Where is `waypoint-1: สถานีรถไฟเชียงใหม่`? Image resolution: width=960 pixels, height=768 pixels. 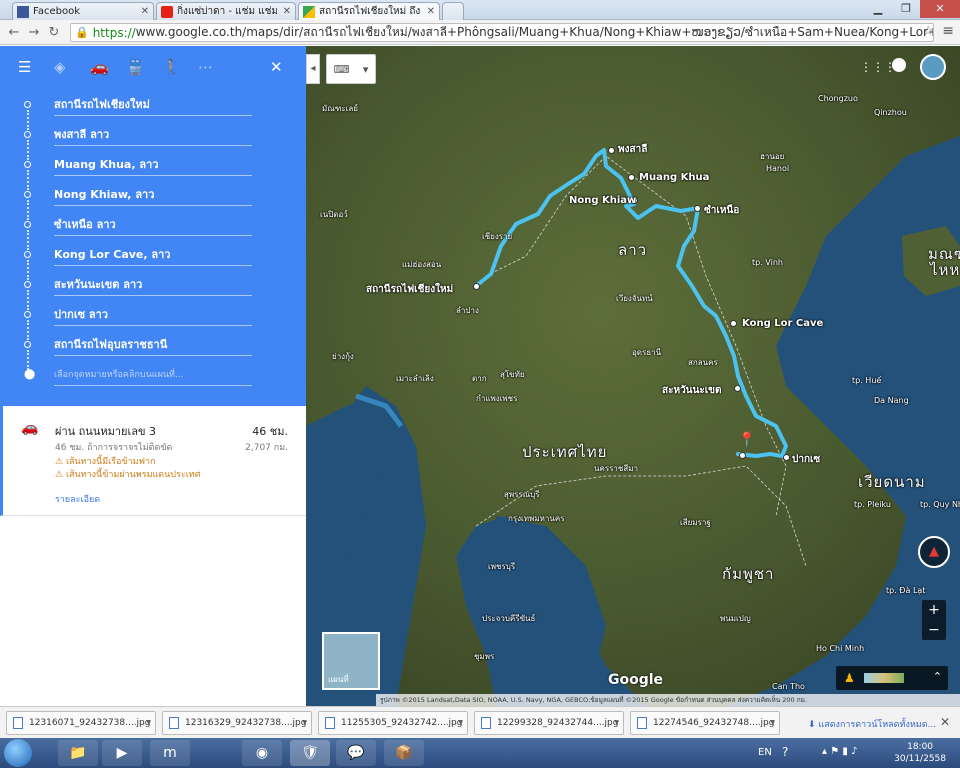 waypoint-1: สถานีรถไฟเชียงใหม่ is located at coordinates (153, 104).